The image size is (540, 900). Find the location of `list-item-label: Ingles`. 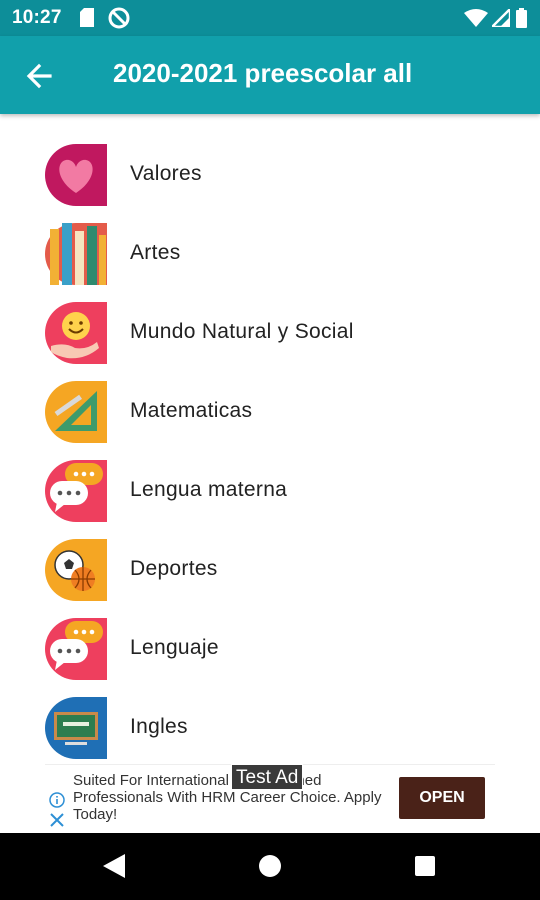

list-item-label: Ingles is located at coordinates (159, 726).